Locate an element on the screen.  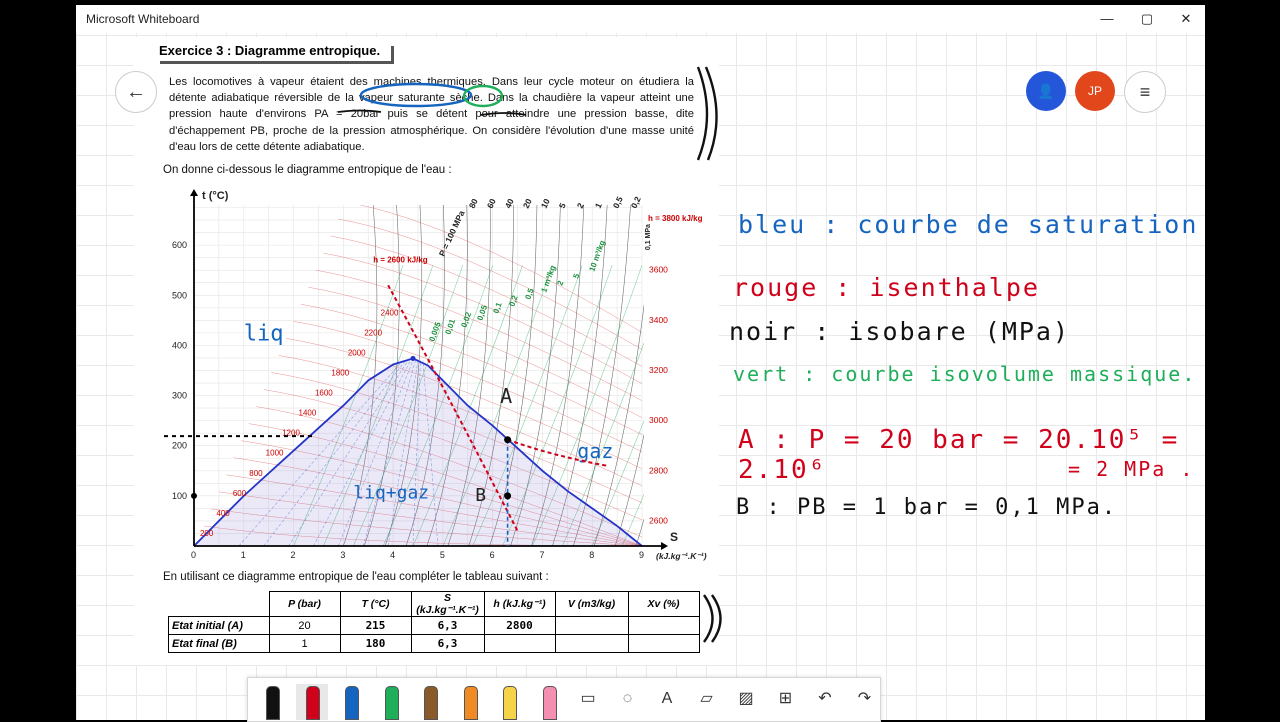
pen-red-tool is located at coordinates (311, 702).